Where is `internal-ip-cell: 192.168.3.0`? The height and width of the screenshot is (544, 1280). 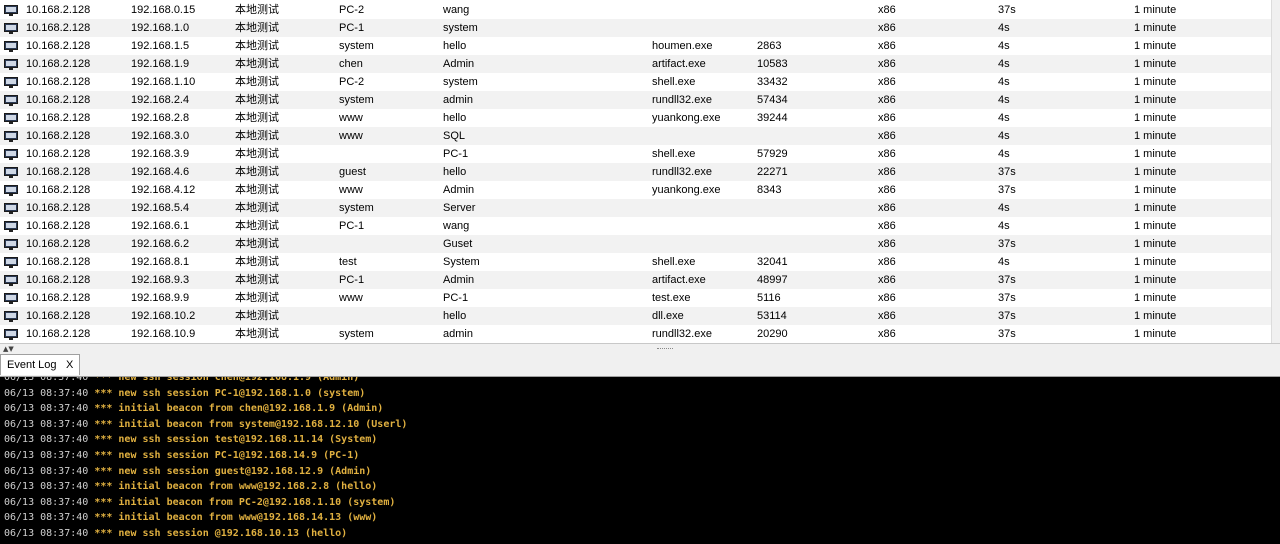
internal-ip-cell: 192.168.3.0 is located at coordinates (160, 136).